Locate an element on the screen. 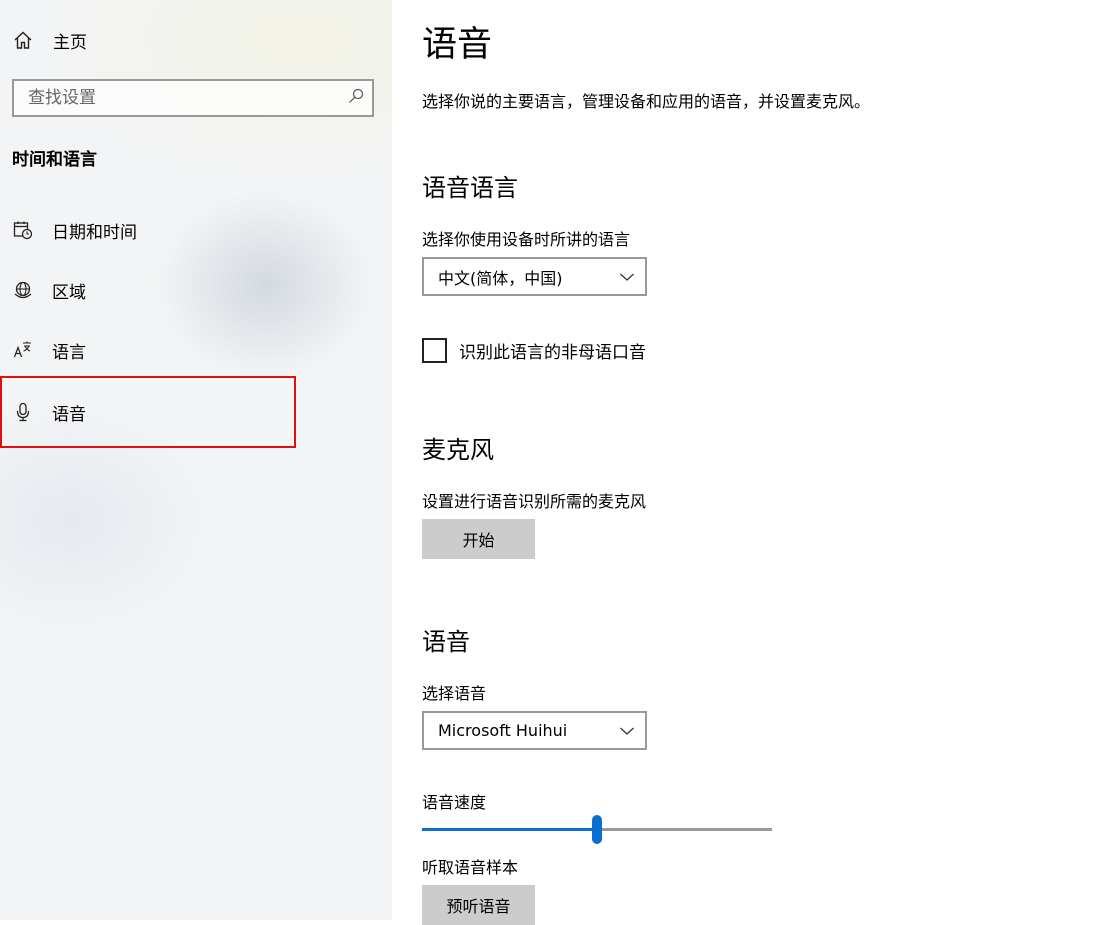  section-title: 时间和语言 is located at coordinates (54, 160).